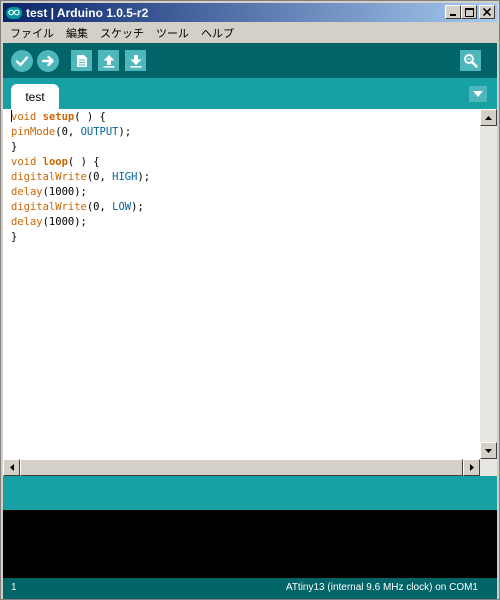  What do you see at coordinates (241, 467) in the screenshot?
I see `horizontal-scroll-thumb` at bounding box center [241, 467].